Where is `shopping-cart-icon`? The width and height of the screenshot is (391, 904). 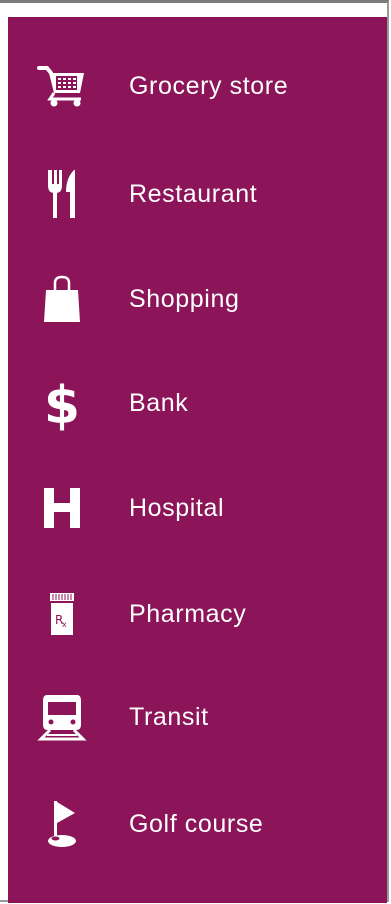 shopping-cart-icon is located at coordinates (62, 86).